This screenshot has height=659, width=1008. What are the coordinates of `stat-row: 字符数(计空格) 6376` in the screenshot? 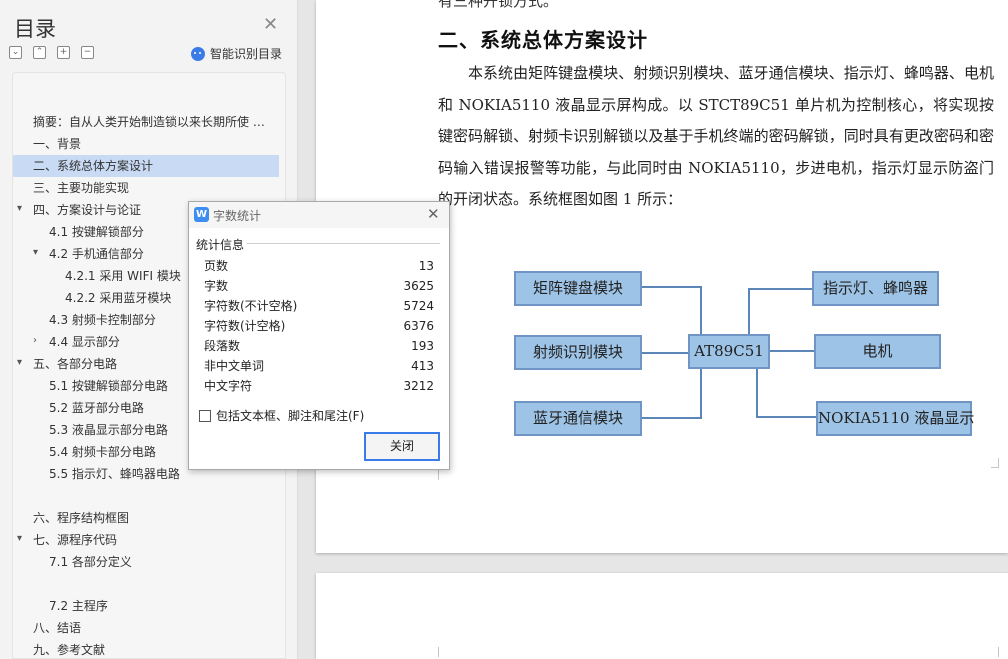 It's located at (319, 326).